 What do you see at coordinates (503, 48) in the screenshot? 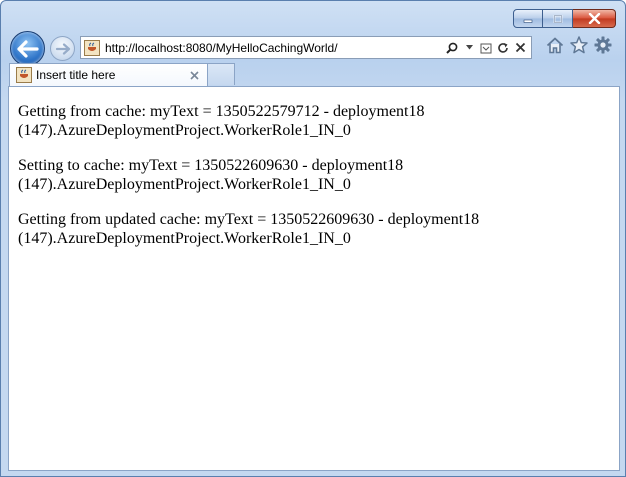
I see `refresh-icon` at bounding box center [503, 48].